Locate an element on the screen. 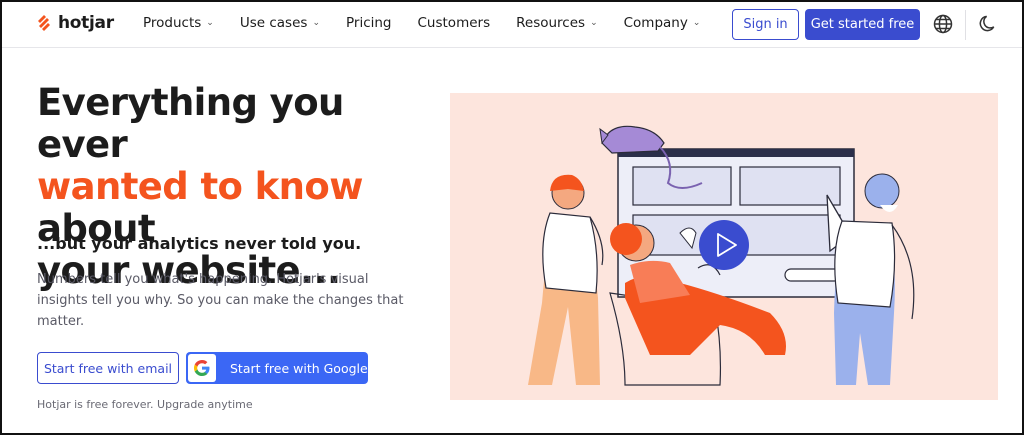  start-free-email-button: Start free with email is located at coordinates (108, 368).